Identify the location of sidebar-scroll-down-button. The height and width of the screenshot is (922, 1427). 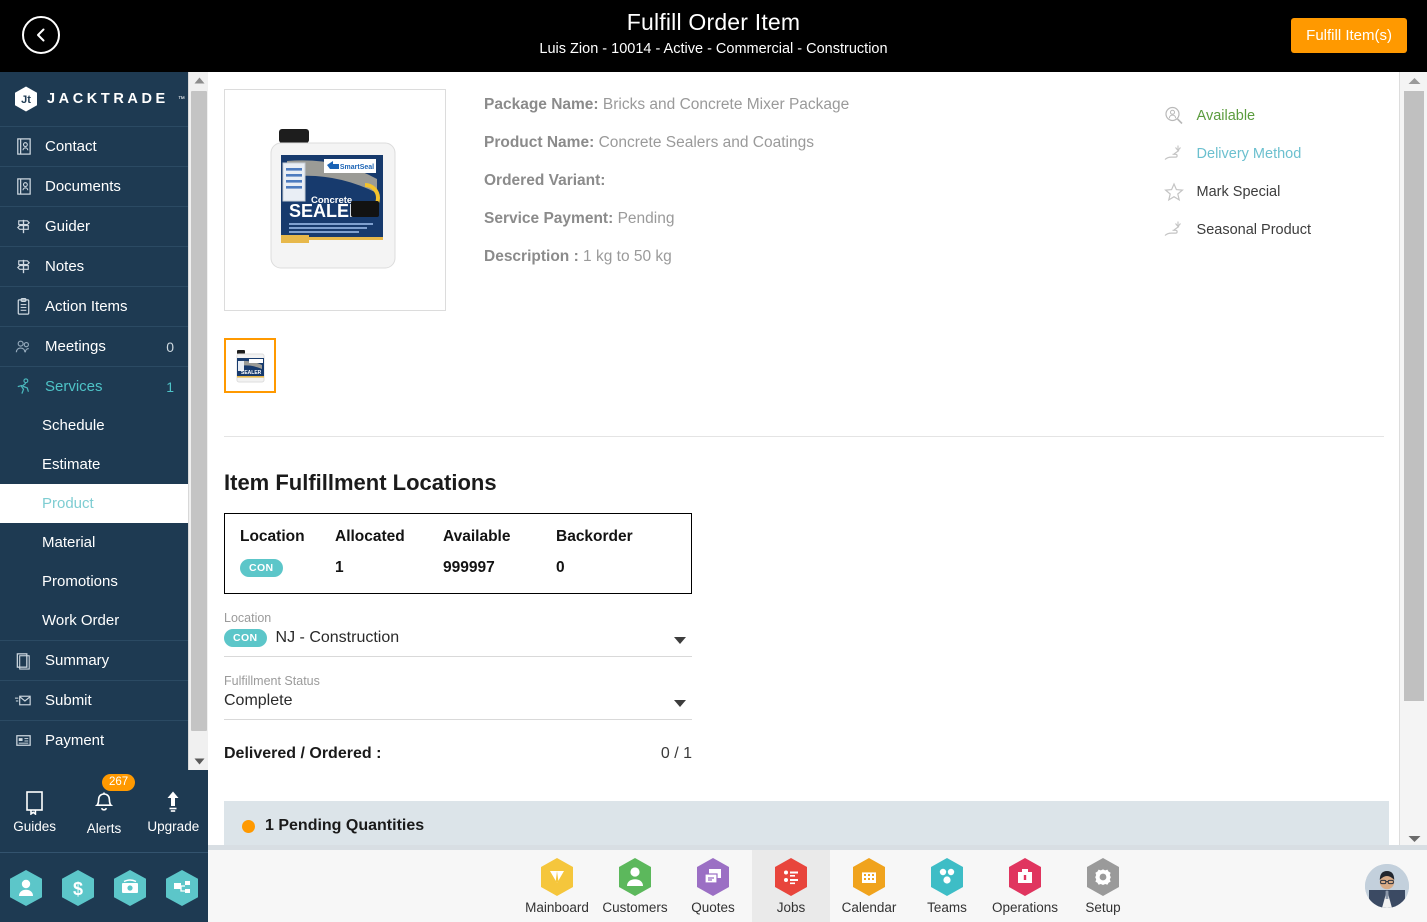
(199, 761).